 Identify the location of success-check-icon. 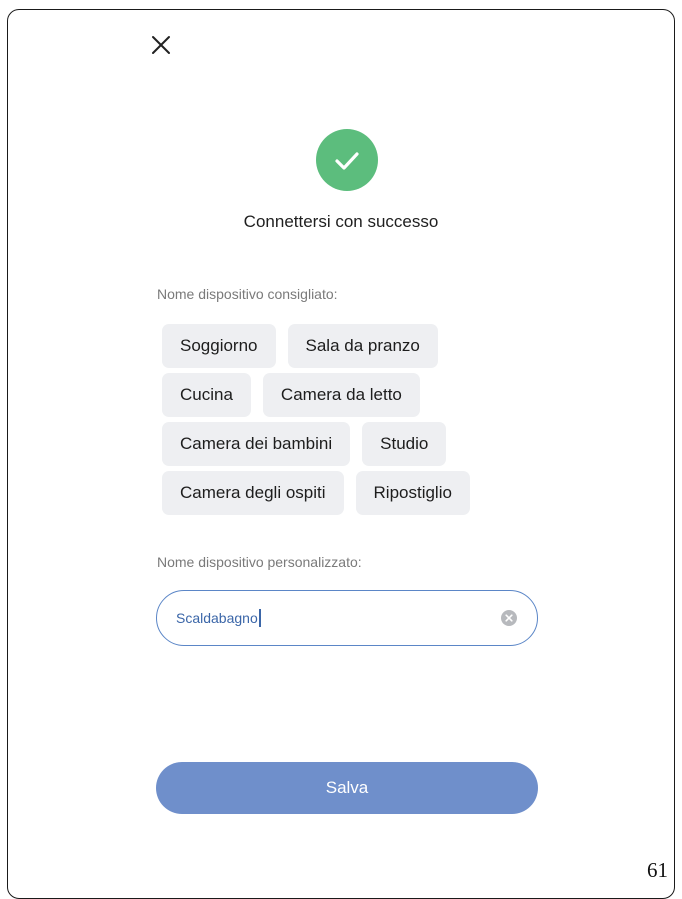
(347, 160).